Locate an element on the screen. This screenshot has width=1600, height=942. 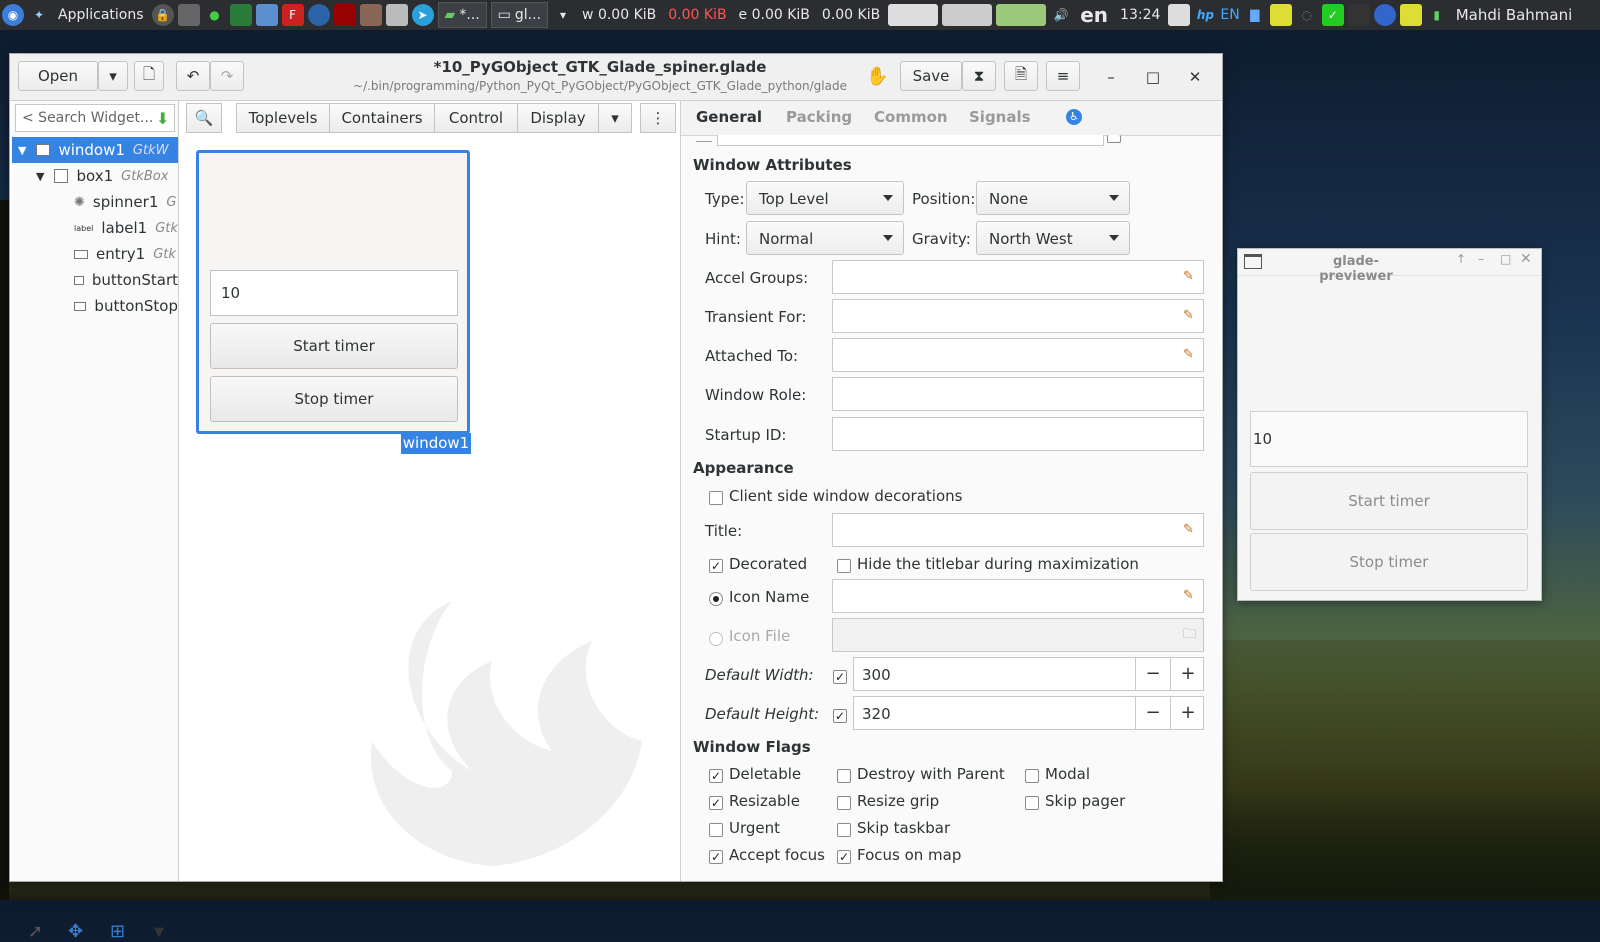
browser-icon is located at coordinates (318, 15).